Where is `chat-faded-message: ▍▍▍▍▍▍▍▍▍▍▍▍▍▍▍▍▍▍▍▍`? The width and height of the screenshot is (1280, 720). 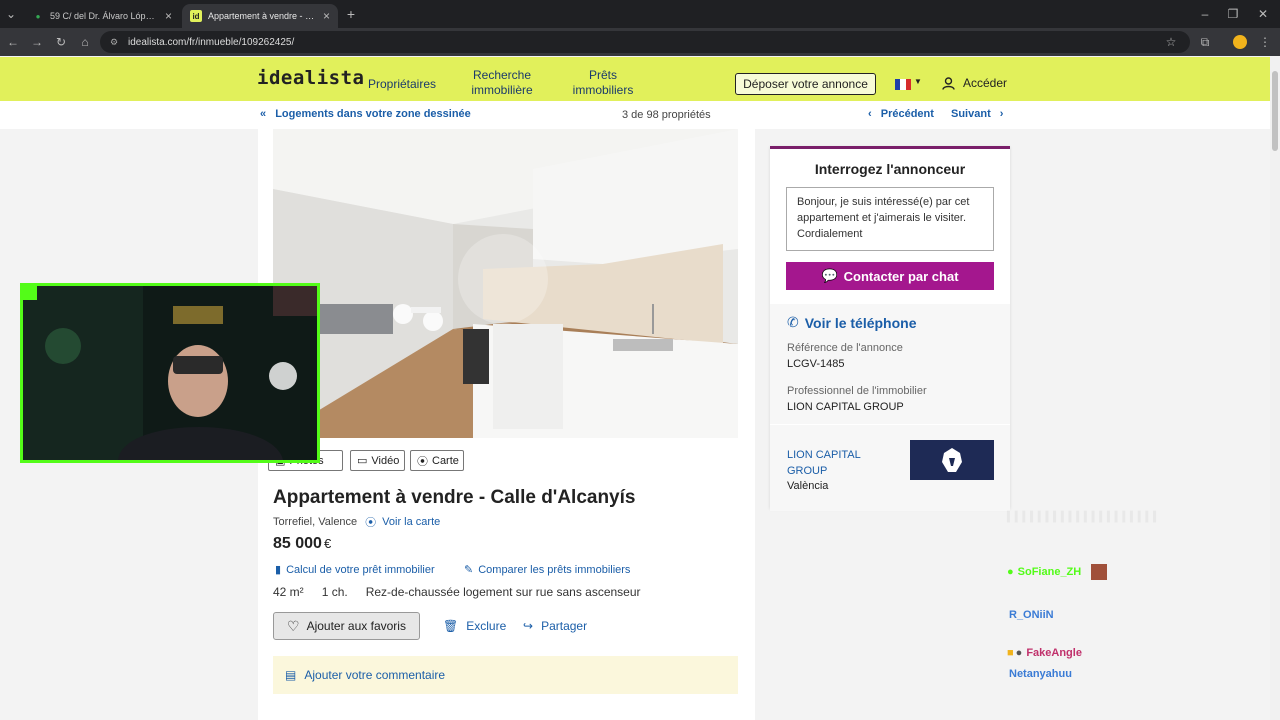 chat-faded-message: ▍▍▍▍▍▍▍▍▍▍▍▍▍▍▍▍▍▍▍▍ is located at coordinates (1084, 517).